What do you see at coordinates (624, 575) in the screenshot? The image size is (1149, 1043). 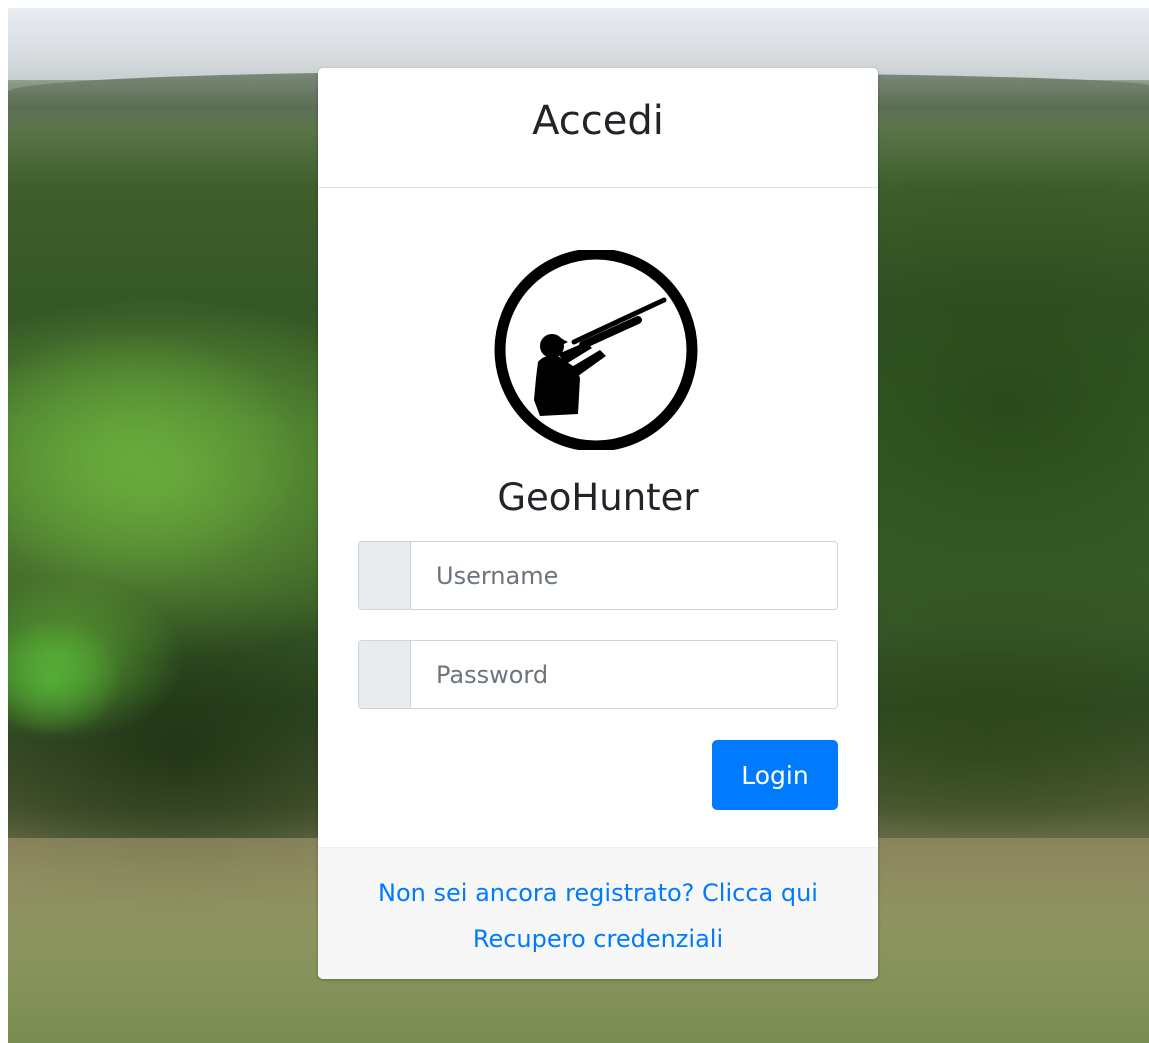 I see `username-input` at bounding box center [624, 575].